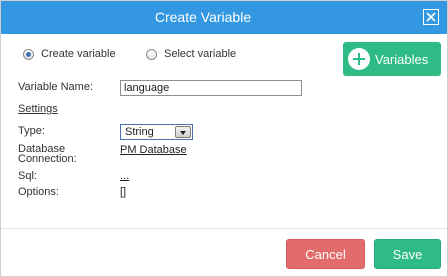 This screenshot has height=277, width=448. What do you see at coordinates (224, 228) in the screenshot?
I see `footer-divider` at bounding box center [224, 228].